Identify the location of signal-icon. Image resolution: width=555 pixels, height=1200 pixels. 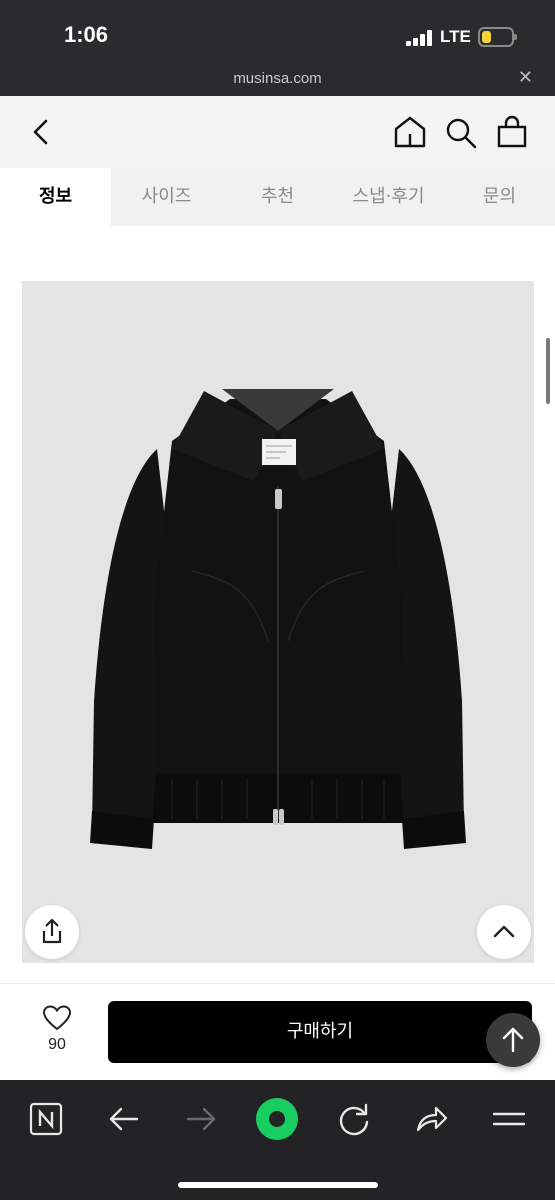
(419, 38).